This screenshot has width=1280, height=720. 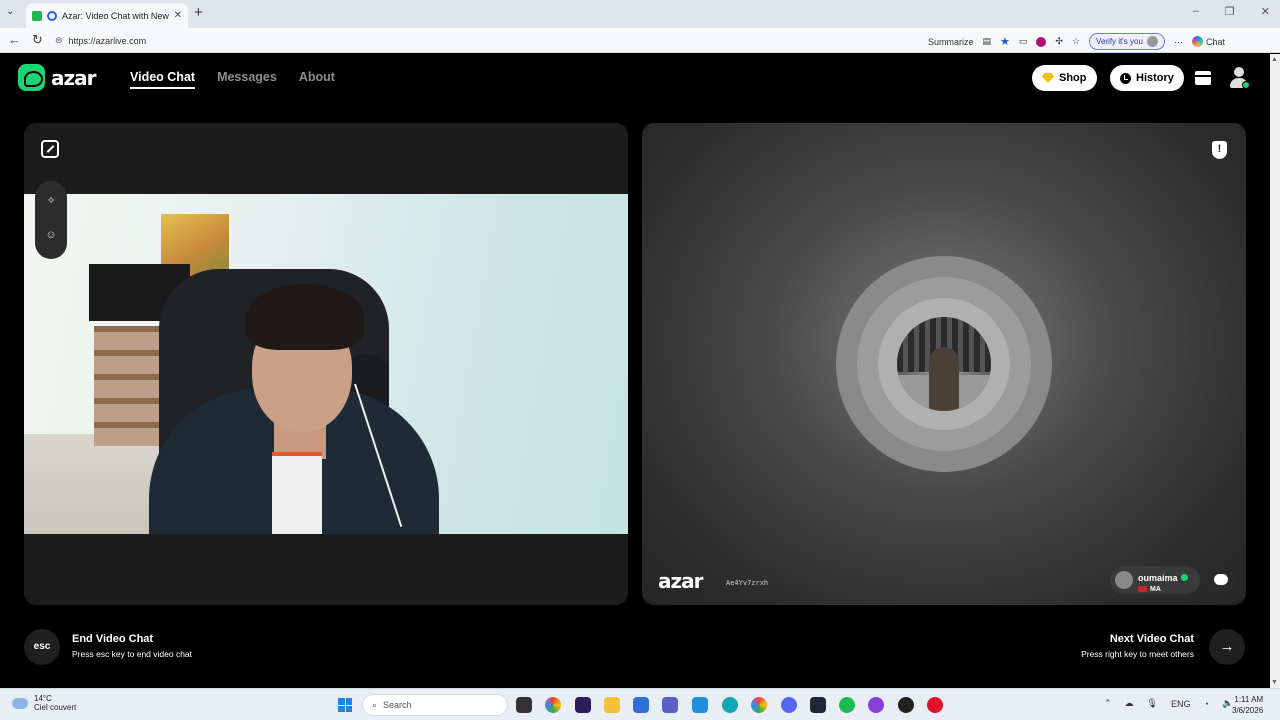 What do you see at coordinates (317, 79) in the screenshot?
I see `nav-about: About` at bounding box center [317, 79].